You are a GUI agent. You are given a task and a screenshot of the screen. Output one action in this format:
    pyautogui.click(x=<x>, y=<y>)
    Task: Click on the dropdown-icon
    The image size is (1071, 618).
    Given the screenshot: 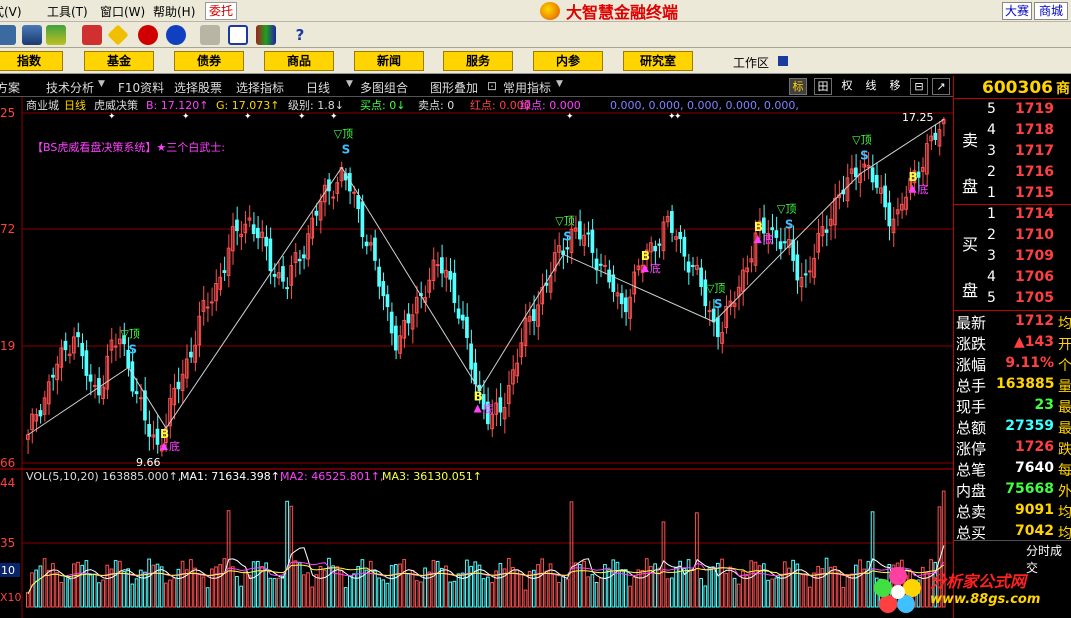 What is the action you would take?
    pyautogui.click(x=783, y=61)
    